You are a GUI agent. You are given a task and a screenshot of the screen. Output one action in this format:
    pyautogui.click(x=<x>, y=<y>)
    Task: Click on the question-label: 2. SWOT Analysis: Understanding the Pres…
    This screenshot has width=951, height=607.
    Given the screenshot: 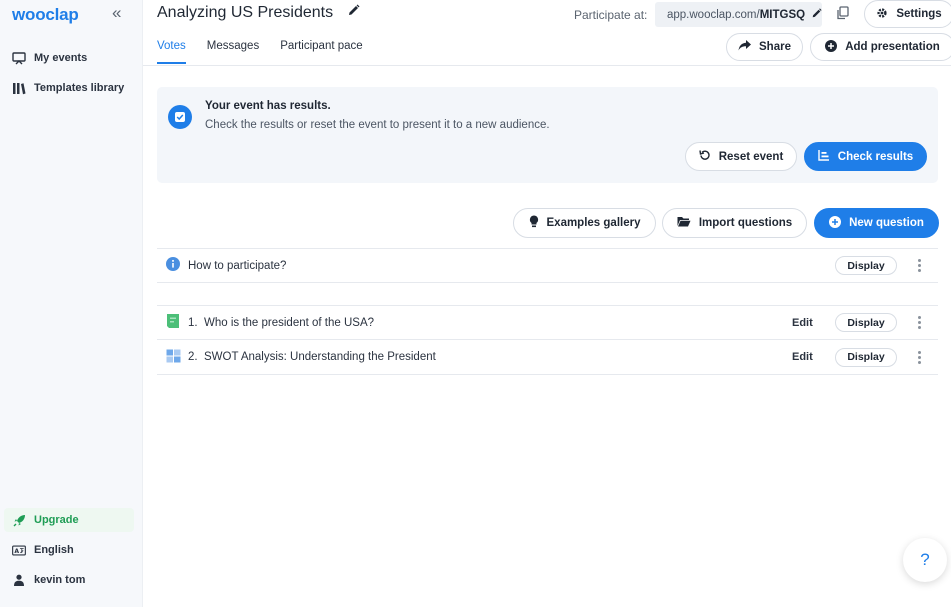 What is the action you would take?
    pyautogui.click(x=312, y=357)
    